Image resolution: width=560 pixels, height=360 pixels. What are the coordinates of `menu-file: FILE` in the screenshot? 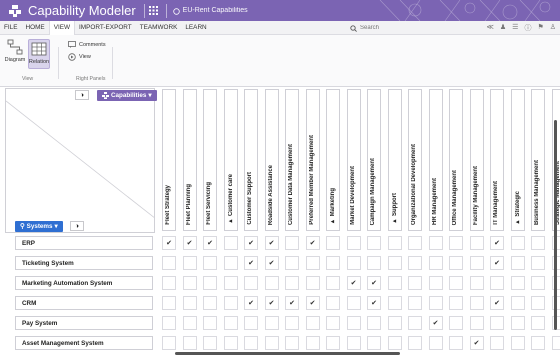 It's located at (11, 28).